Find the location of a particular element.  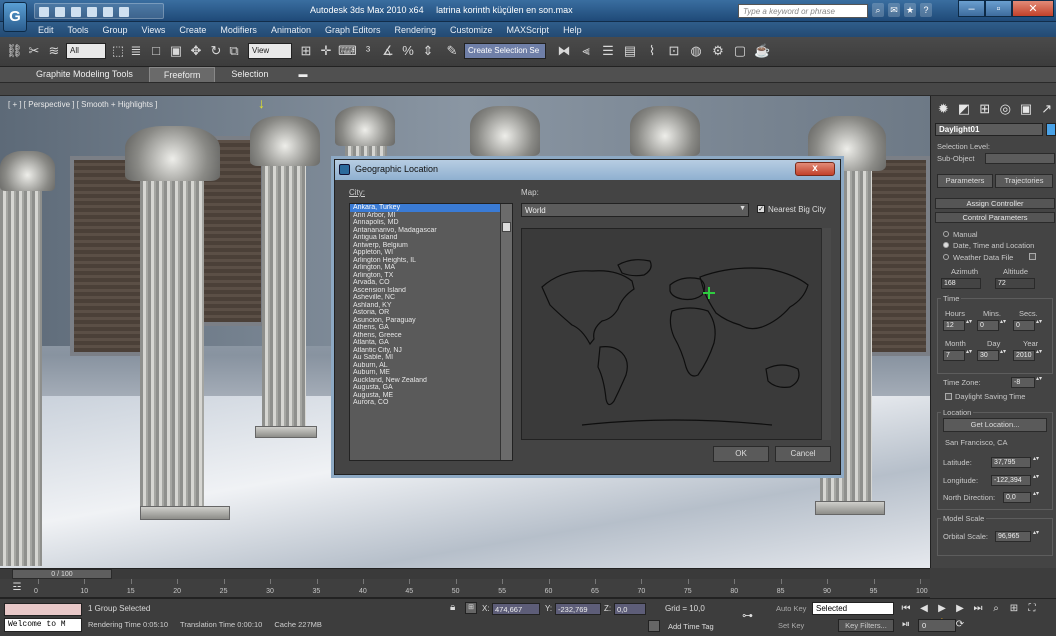

next-frame-icon: ▶ is located at coordinates (960, 609).